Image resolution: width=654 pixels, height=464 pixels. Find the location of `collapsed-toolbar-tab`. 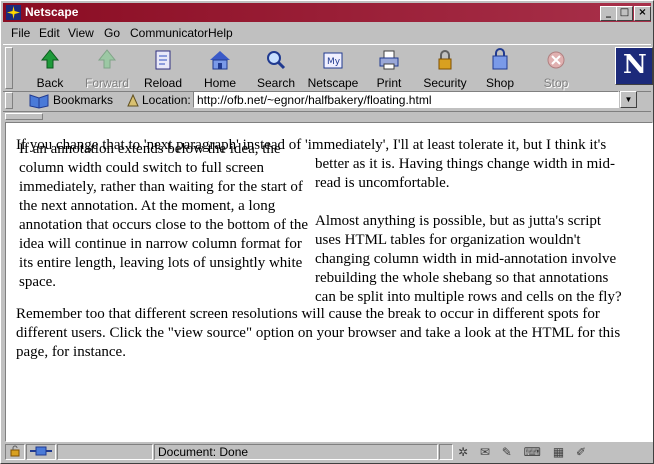

collapsed-toolbar-tab is located at coordinates (24, 116).